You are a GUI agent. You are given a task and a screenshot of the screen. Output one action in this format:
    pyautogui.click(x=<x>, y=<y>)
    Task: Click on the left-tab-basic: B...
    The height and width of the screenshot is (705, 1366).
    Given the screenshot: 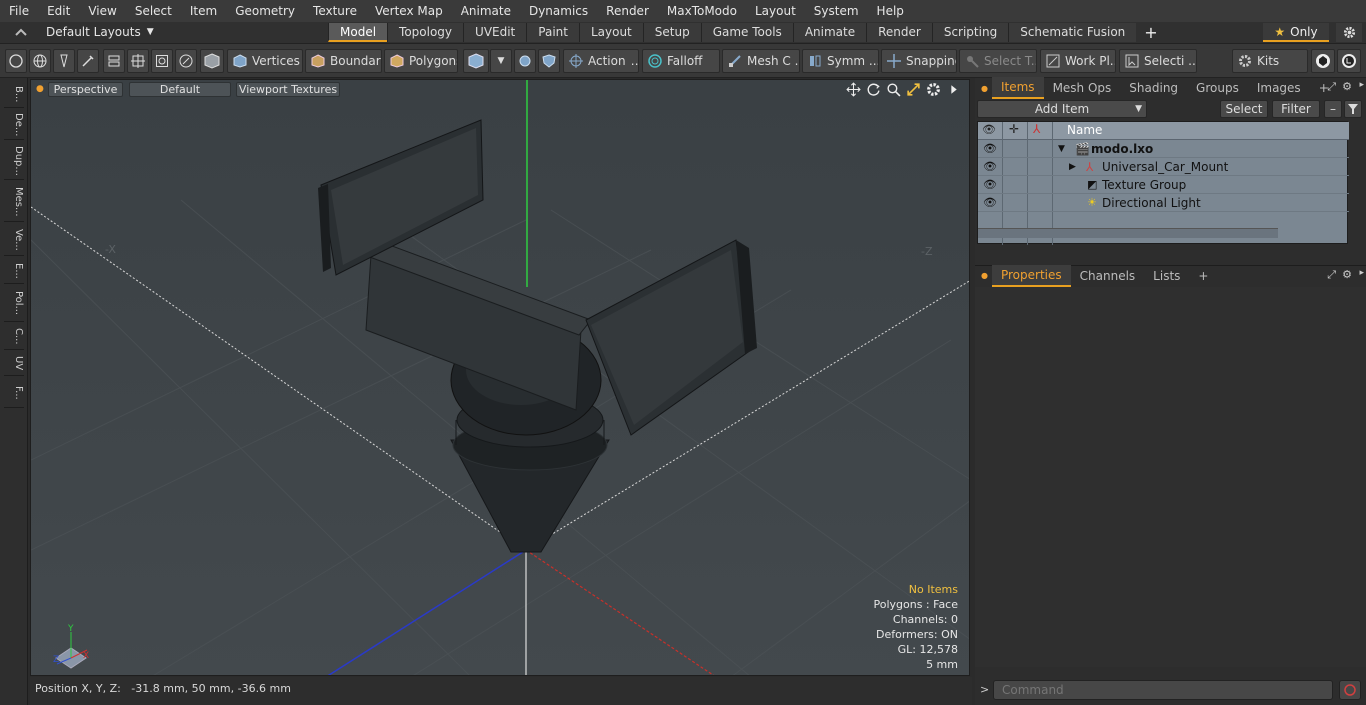 What is the action you would take?
    pyautogui.click(x=14, y=95)
    